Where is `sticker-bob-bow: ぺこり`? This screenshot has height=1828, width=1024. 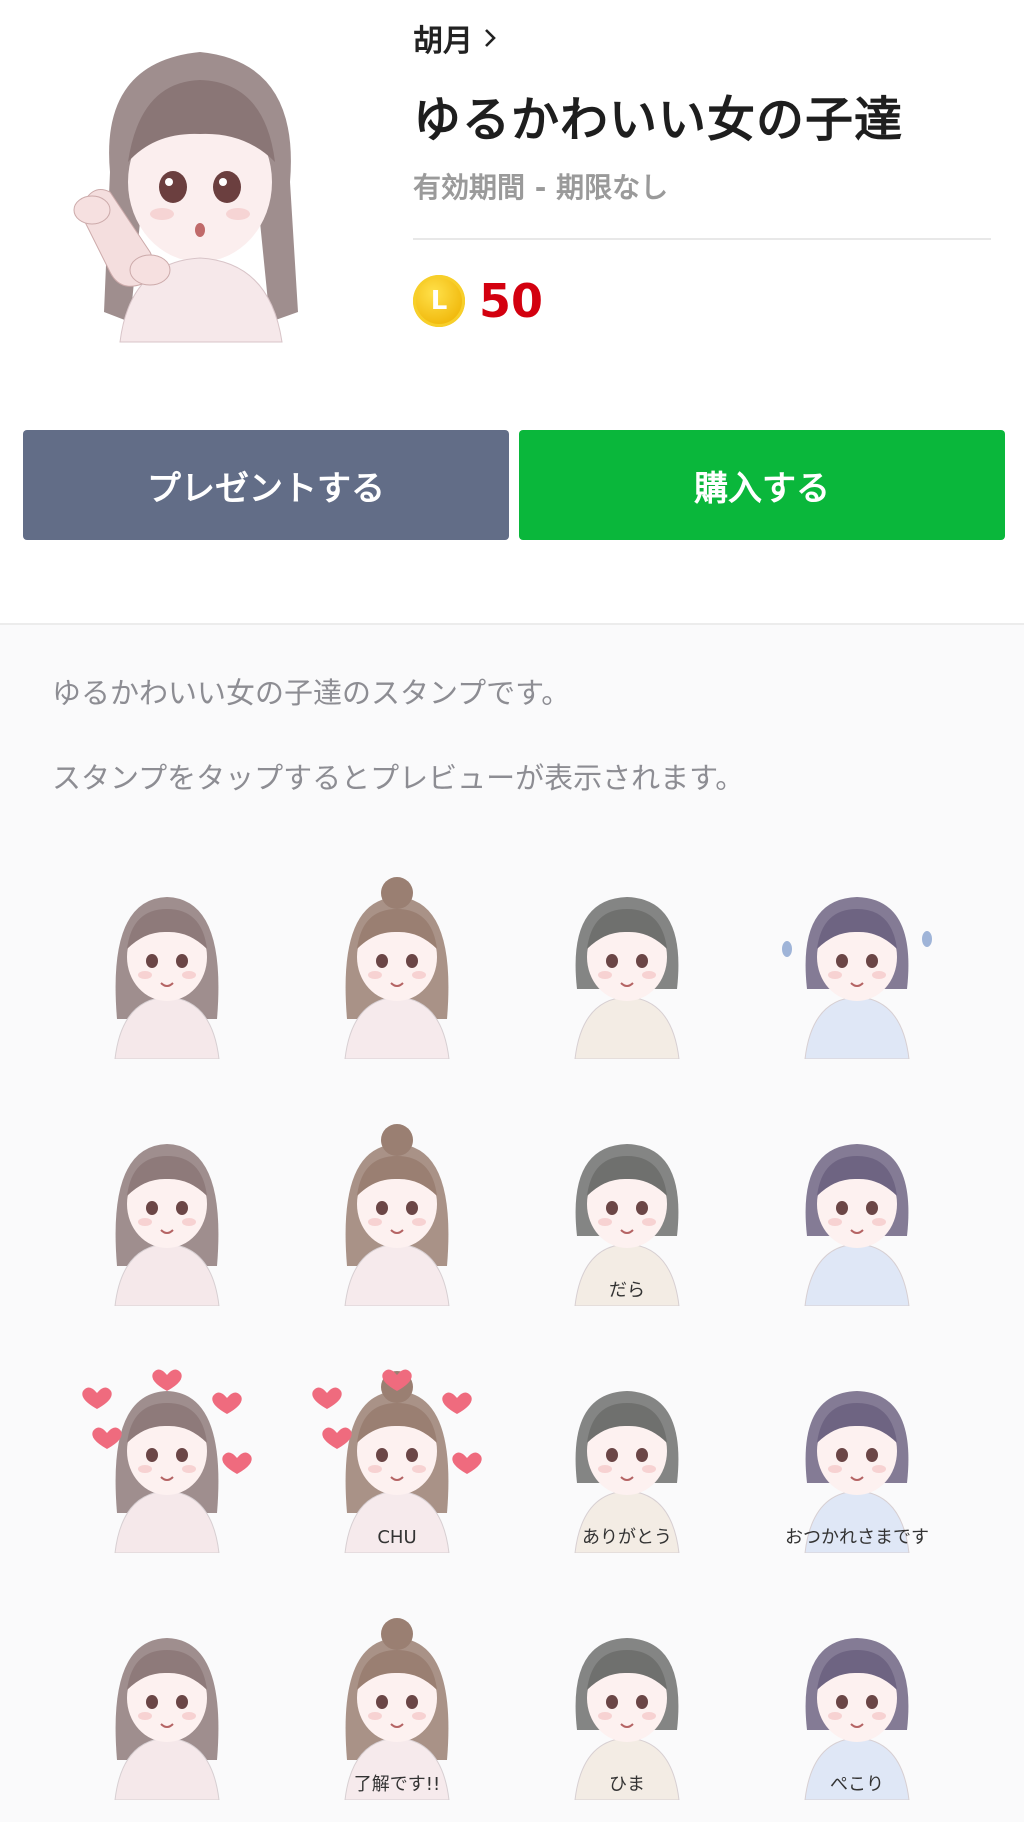
sticker-bob-bow: ぺこり is located at coordinates (857, 1704).